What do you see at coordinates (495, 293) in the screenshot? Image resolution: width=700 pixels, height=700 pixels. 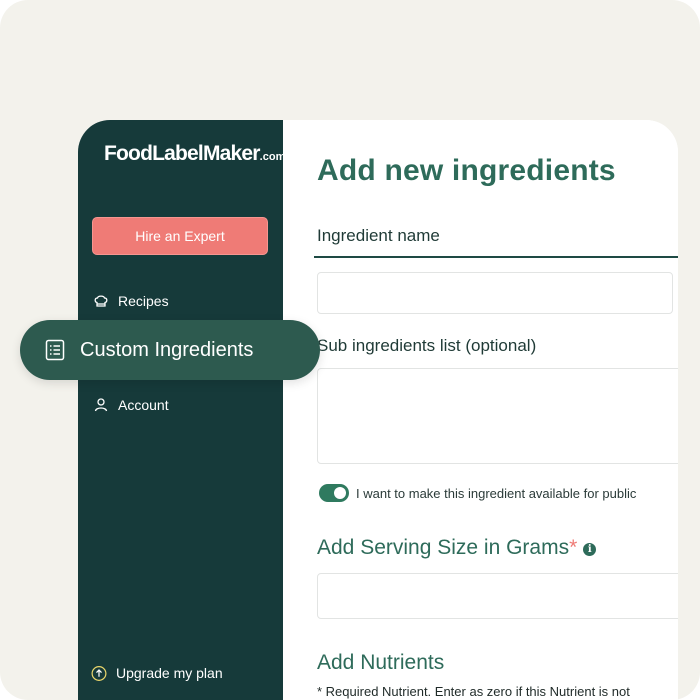 I see `ingredient-name-input` at bounding box center [495, 293].